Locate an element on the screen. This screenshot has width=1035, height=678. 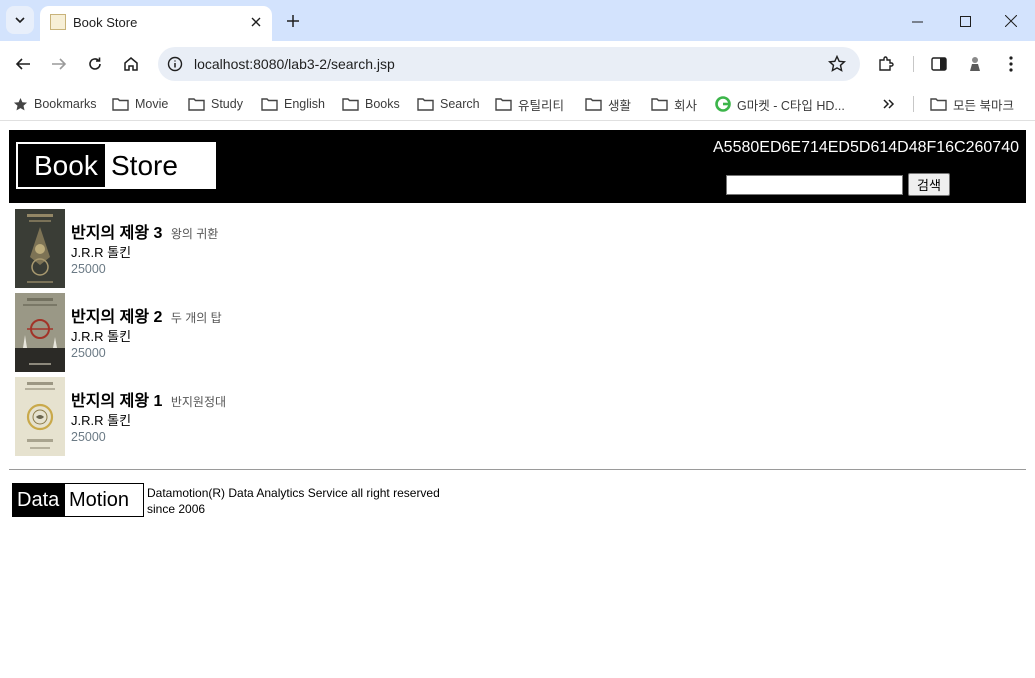
book-title-line: 반지의 제왕 1 반지원정대 is located at coordinates (148, 399).